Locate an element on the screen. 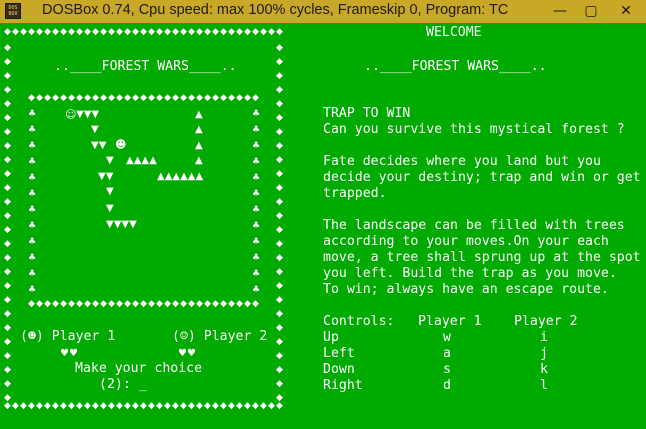 The height and width of the screenshot is (429, 646). close-button: ✕ is located at coordinates (626, 11).